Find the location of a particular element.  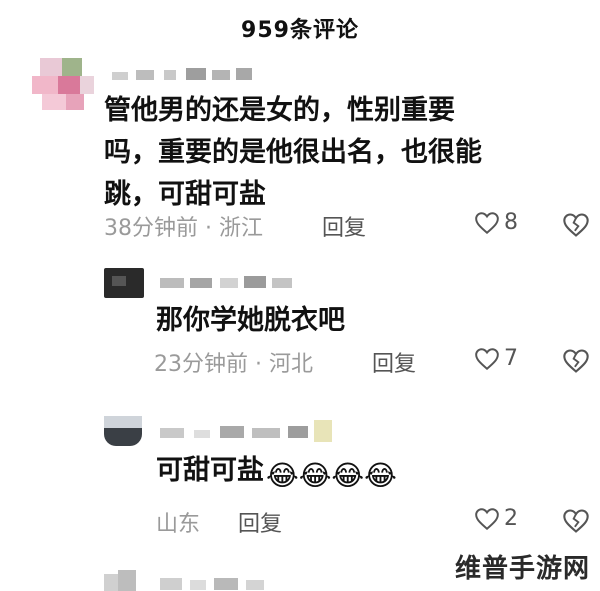

comment-meta: 山东 is located at coordinates (178, 524).